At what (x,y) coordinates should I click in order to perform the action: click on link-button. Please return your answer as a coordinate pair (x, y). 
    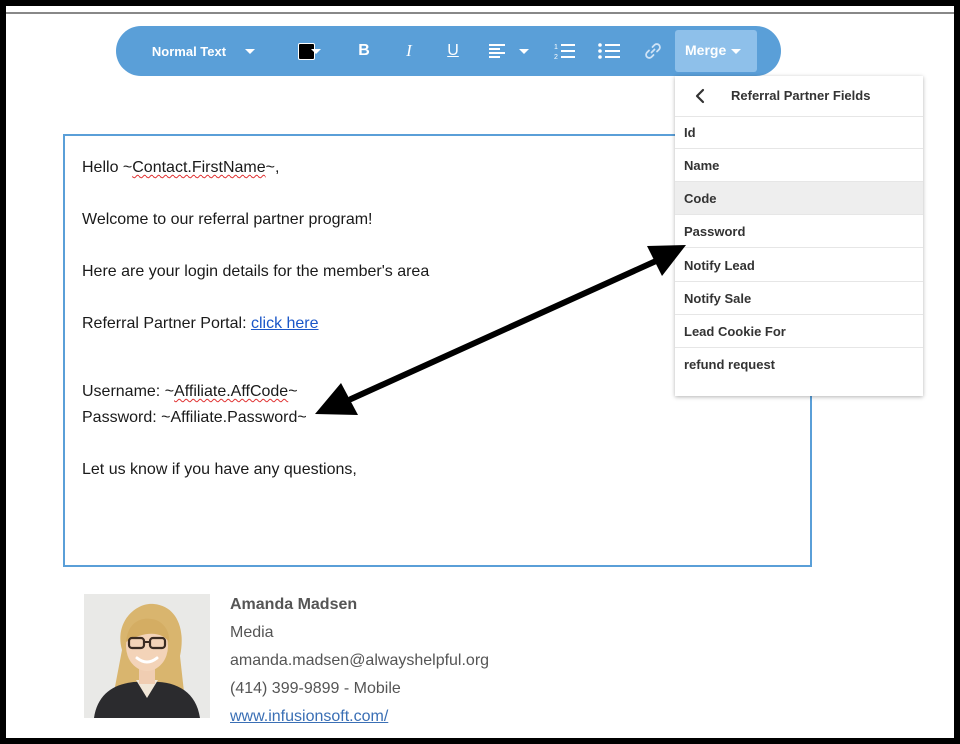
    Looking at the image, I should click on (653, 51).